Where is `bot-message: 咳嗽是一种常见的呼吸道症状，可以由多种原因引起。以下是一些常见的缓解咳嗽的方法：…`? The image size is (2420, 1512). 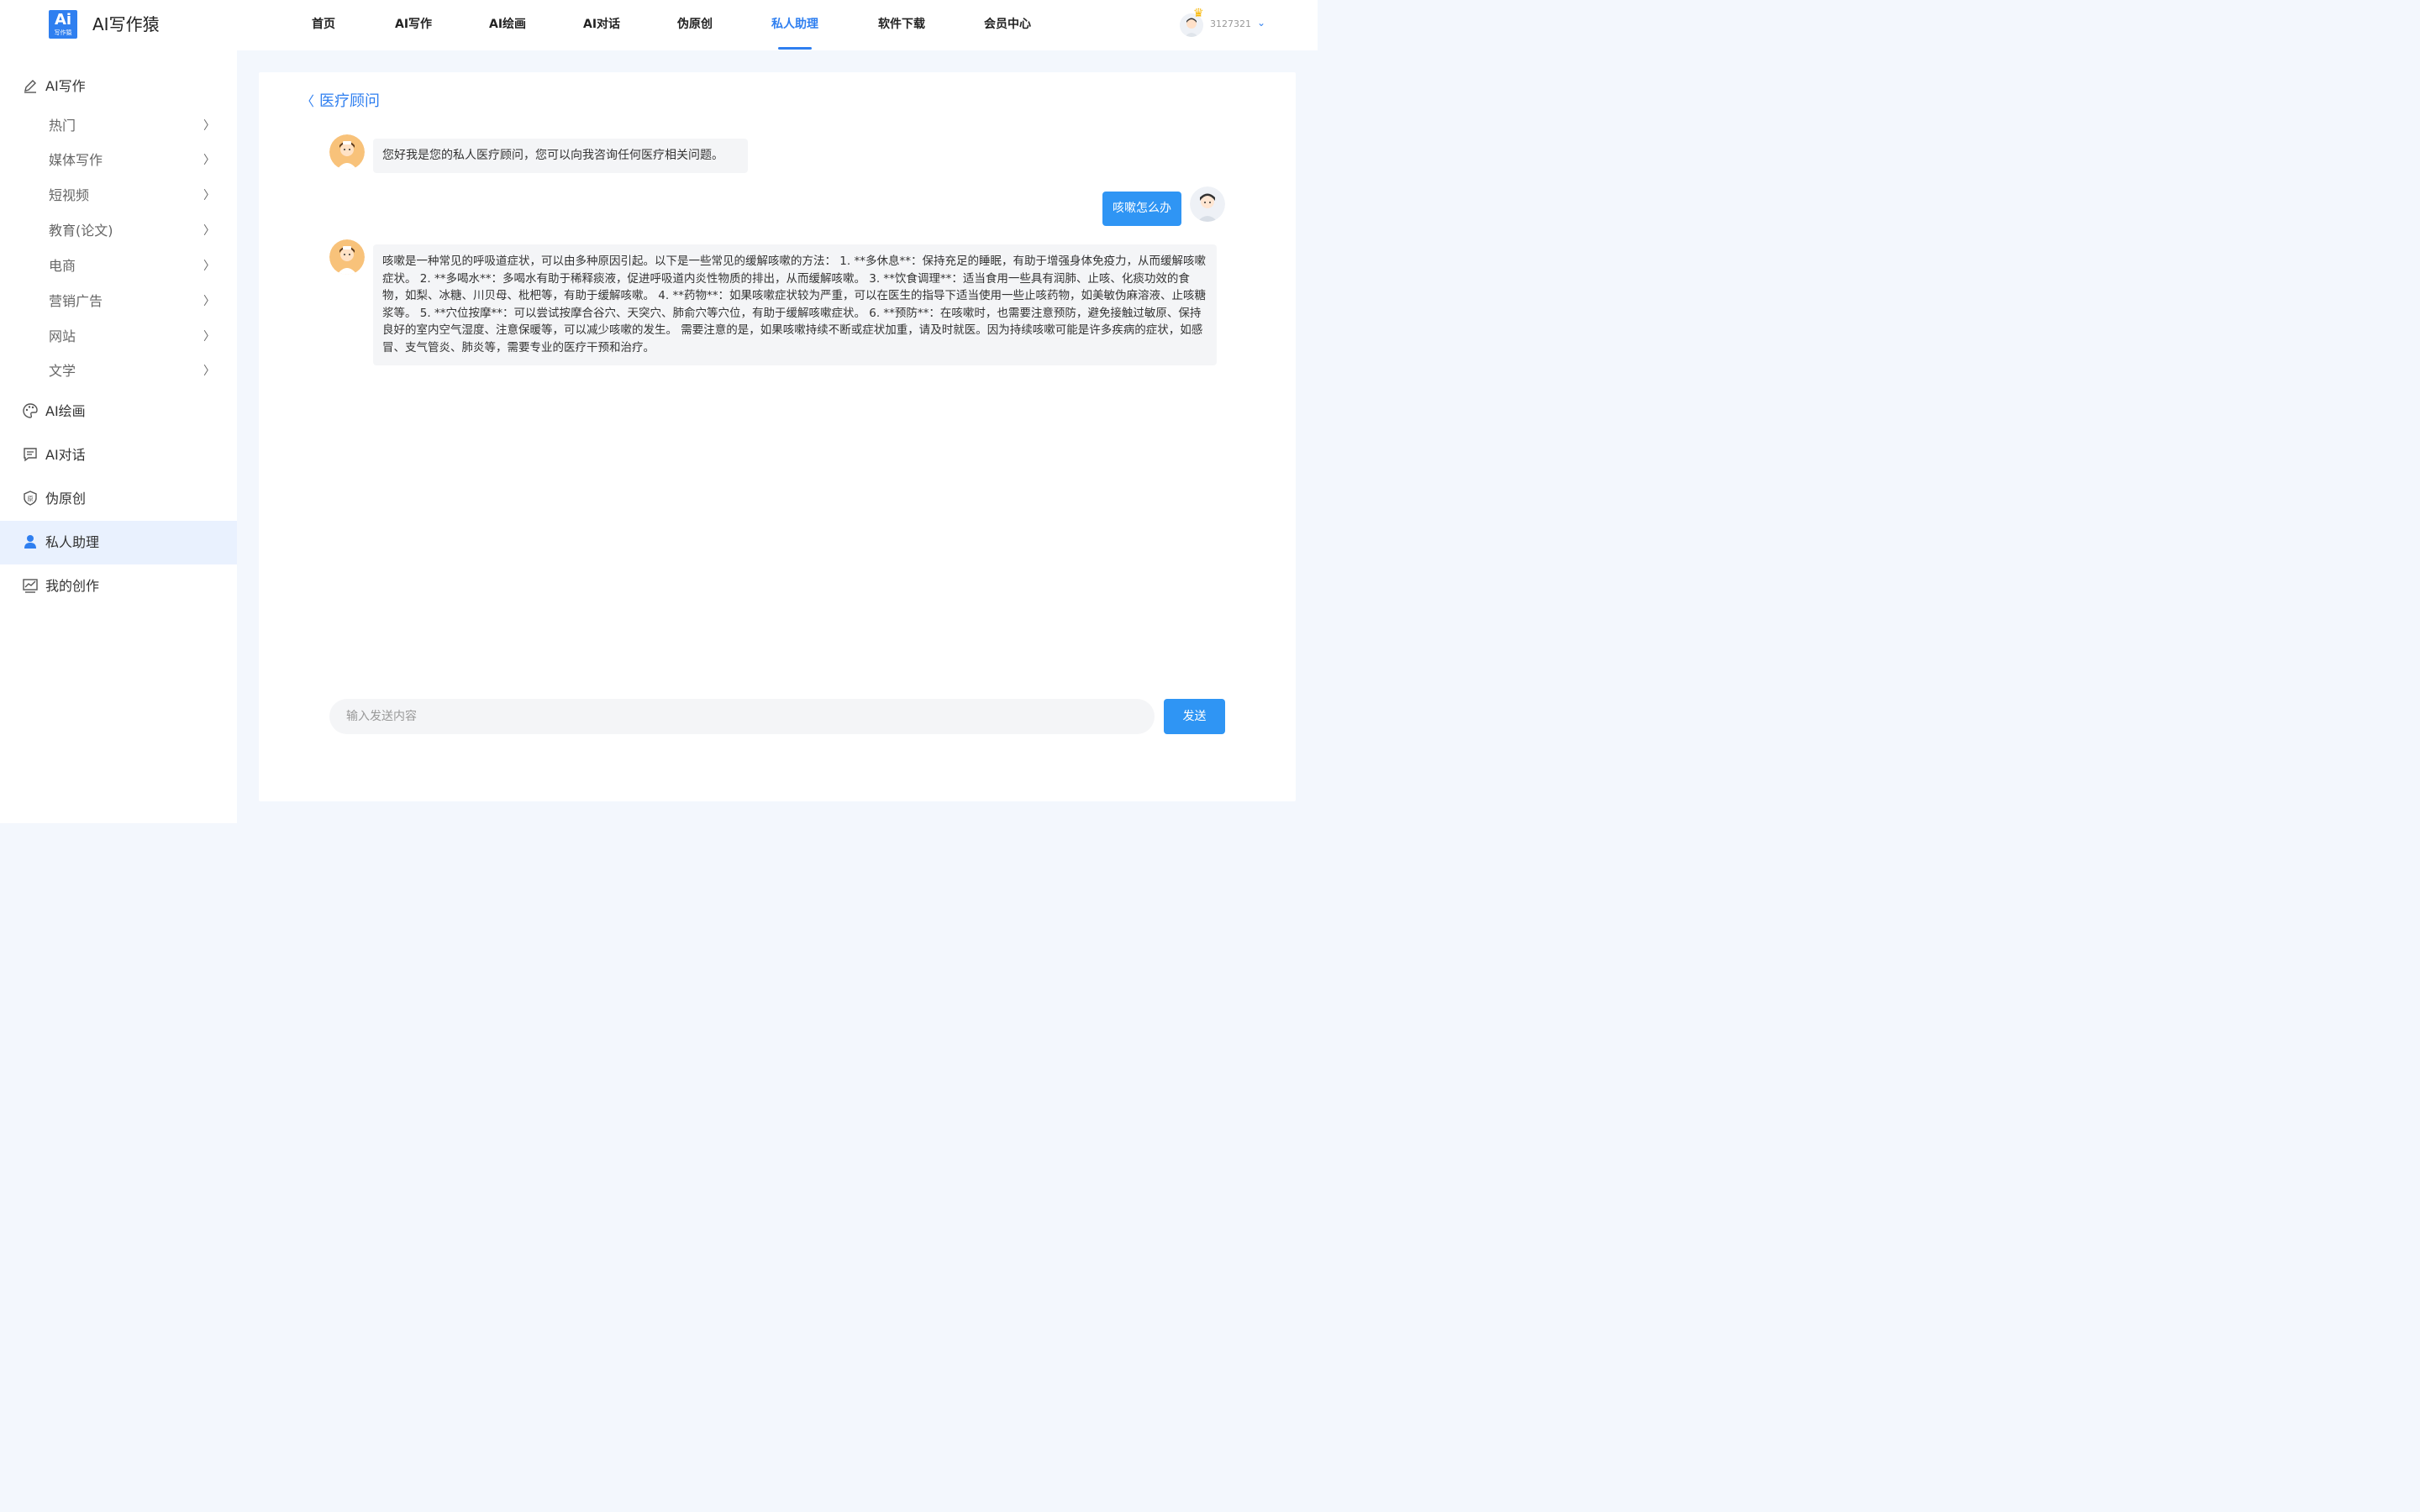 bot-message: 咳嗽是一种常见的呼吸道症状，可以由多种原因引起。以下是一些常见的缓解咳嗽的方法：… is located at coordinates (795, 304).